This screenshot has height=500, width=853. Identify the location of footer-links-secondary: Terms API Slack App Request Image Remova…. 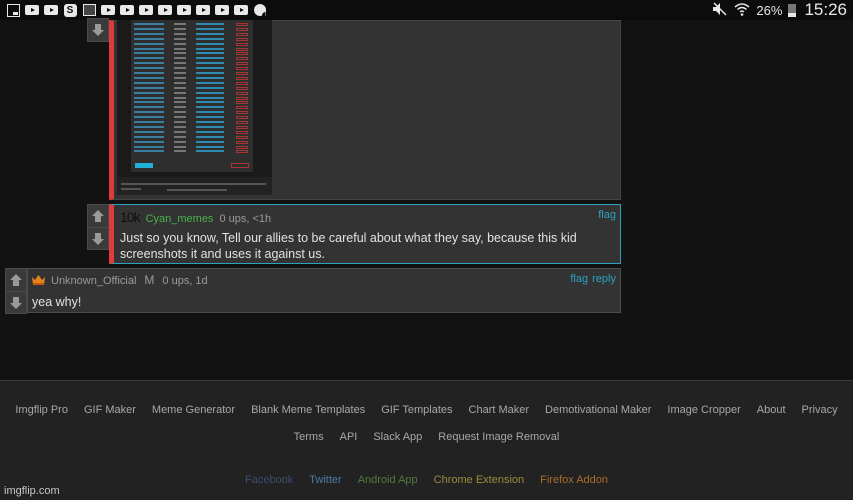
(426, 437).